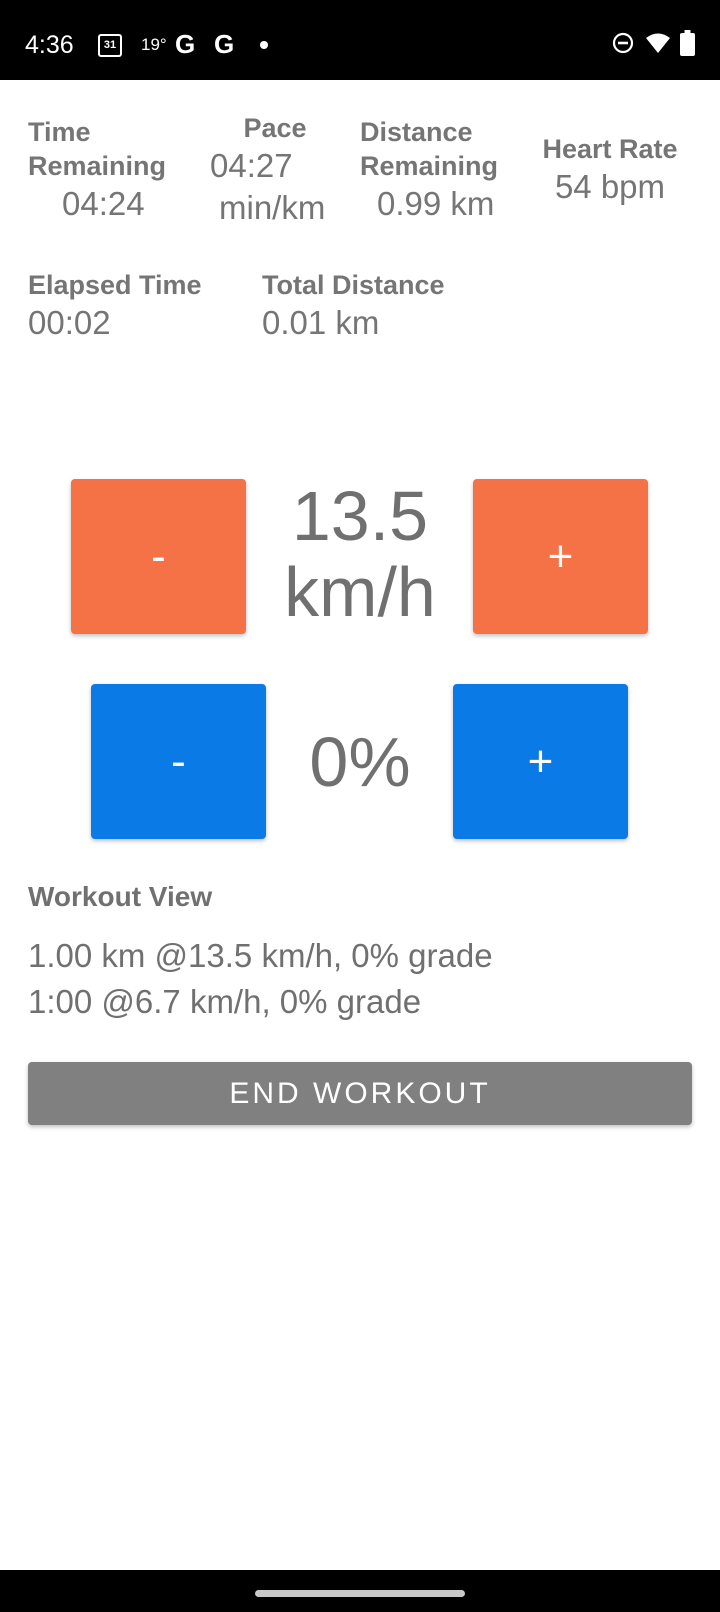 The width and height of the screenshot is (720, 1612). What do you see at coordinates (321, 322) in the screenshot?
I see `total-distance-value: 0.01 km` at bounding box center [321, 322].